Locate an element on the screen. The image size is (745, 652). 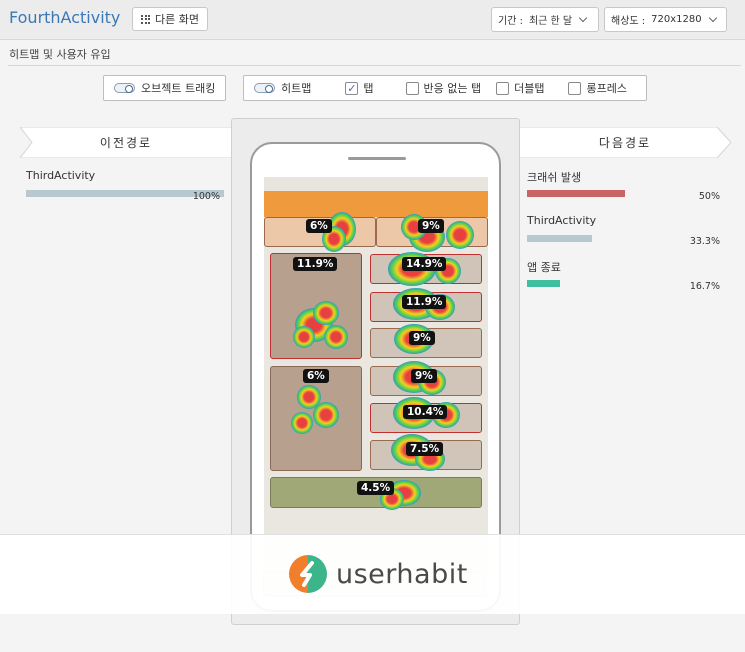
heat-label-right-6: 7.5% is located at coordinates (425, 449).